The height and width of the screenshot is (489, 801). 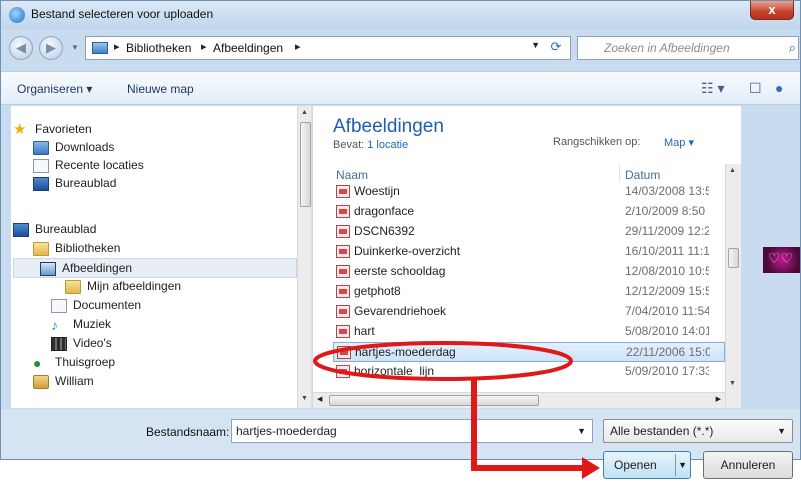 I want to click on nav-item-mijn-afbeeldingen: Mijn afbeeldingen, so click(x=188, y=287).